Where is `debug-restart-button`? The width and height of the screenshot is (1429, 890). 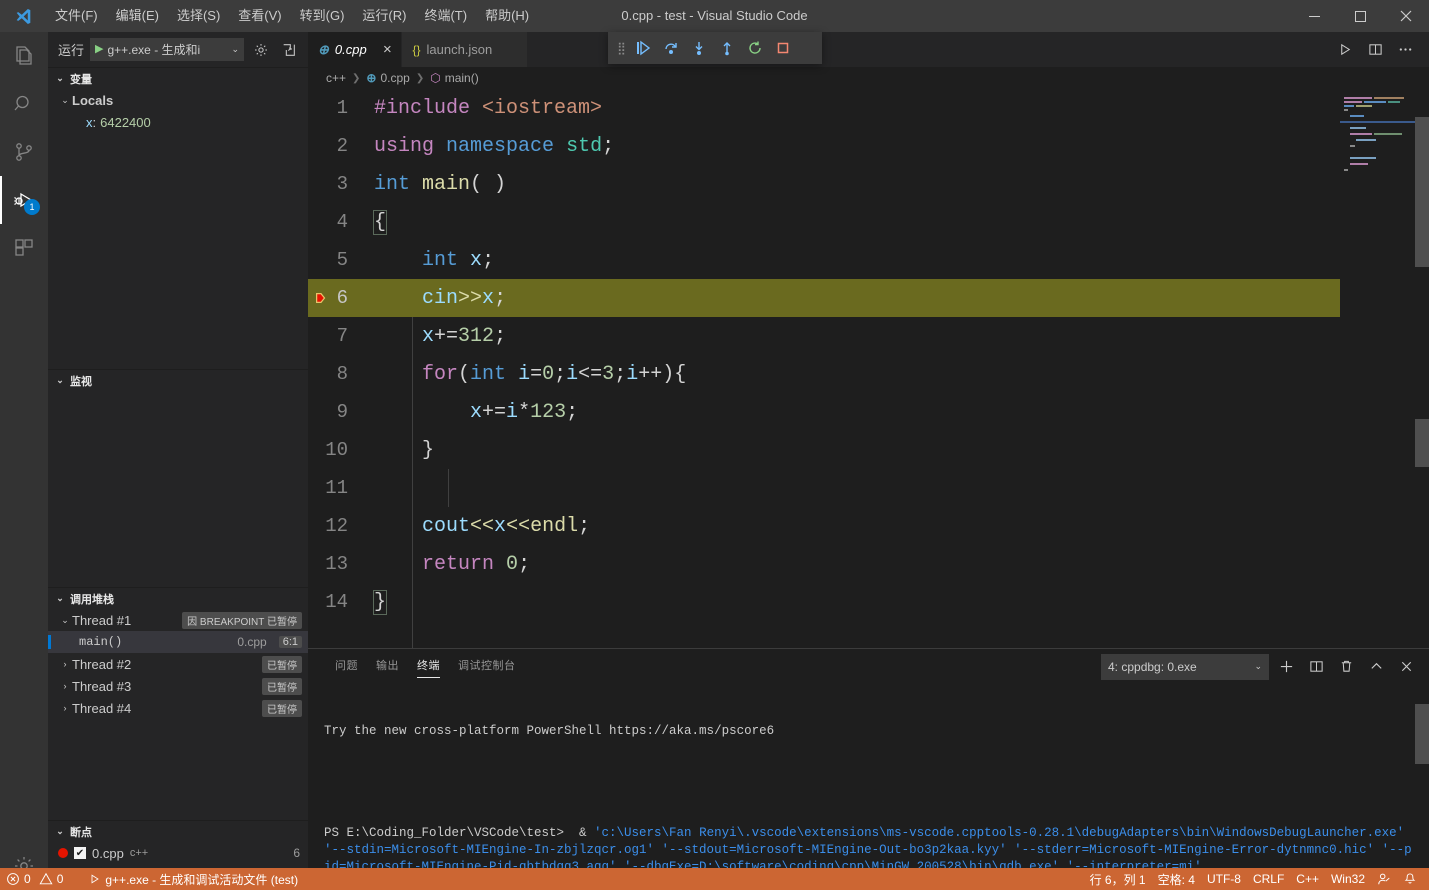
debug-restart-button is located at coordinates (755, 48).